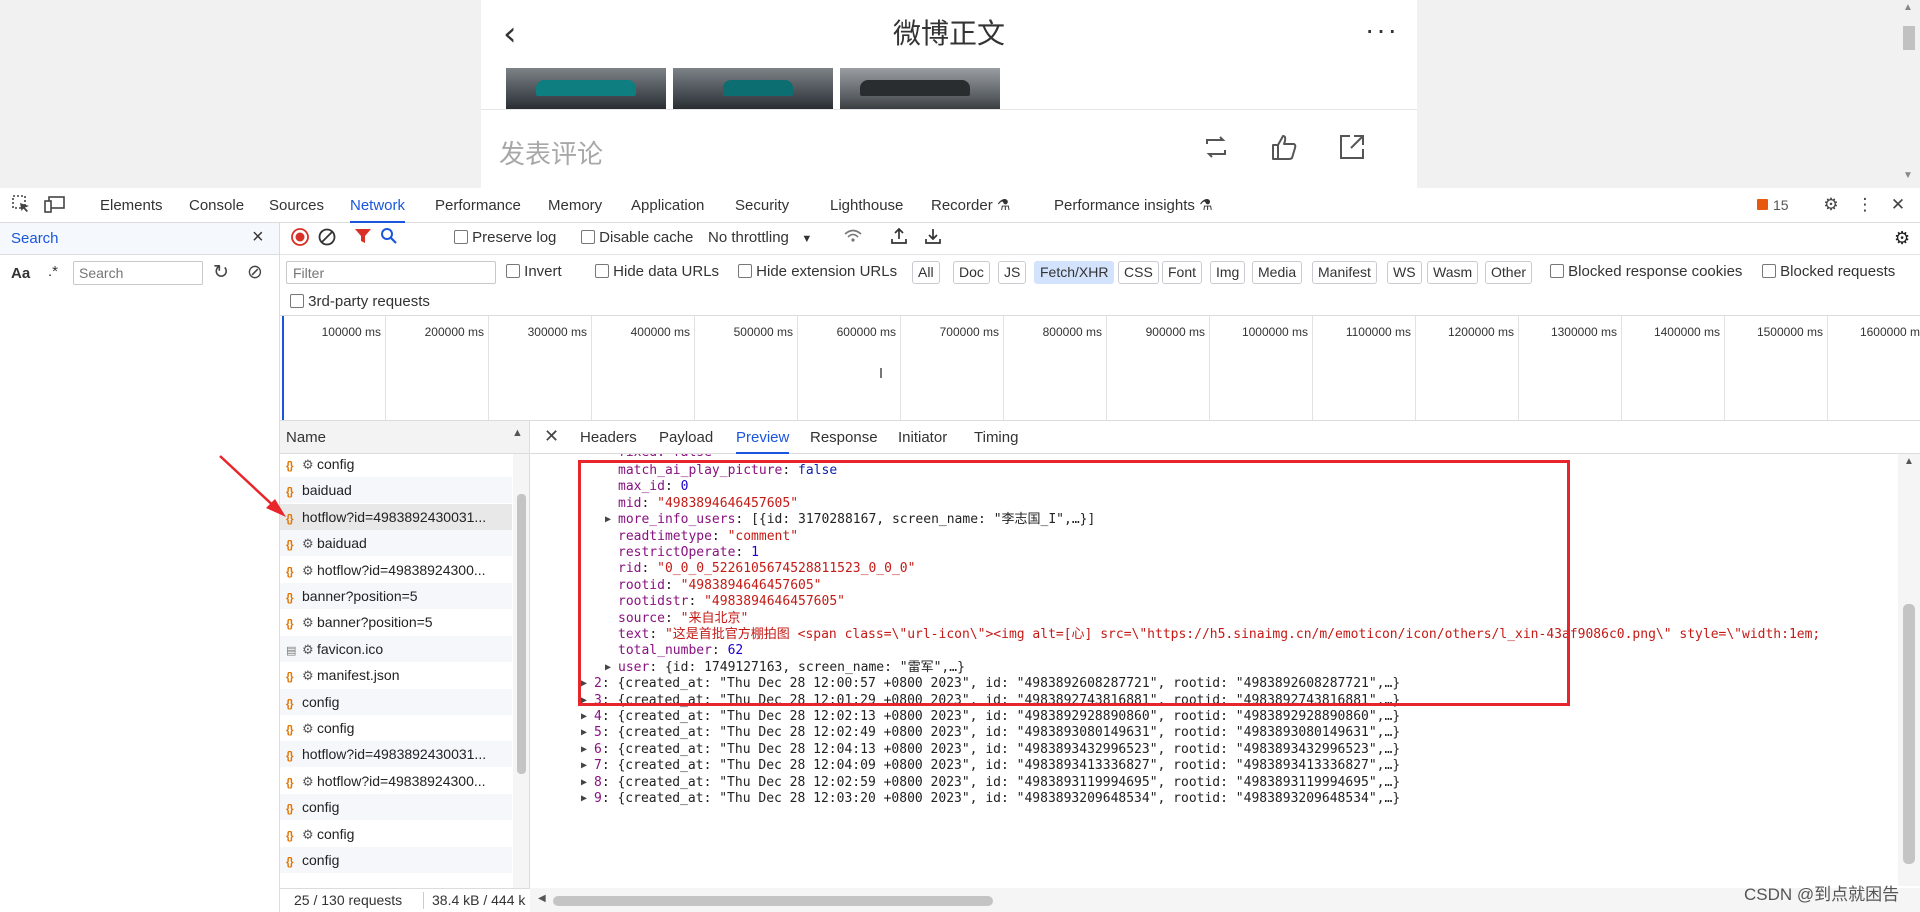 Image resolution: width=1920 pixels, height=912 pixels. What do you see at coordinates (1382, 30) in the screenshot?
I see `more-icon: ···` at bounding box center [1382, 30].